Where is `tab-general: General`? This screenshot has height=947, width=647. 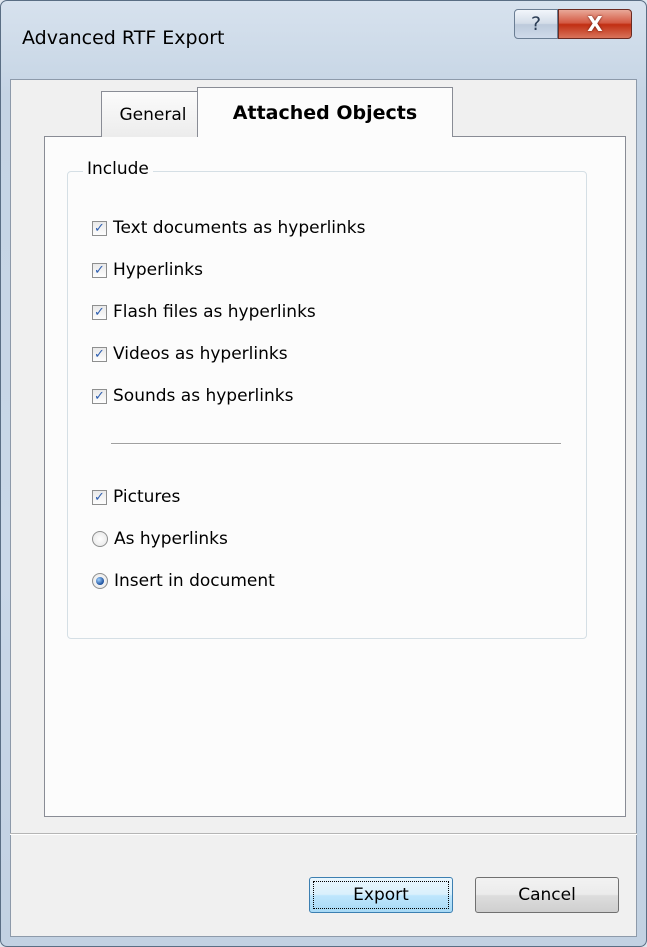 tab-general: General is located at coordinates (153, 114).